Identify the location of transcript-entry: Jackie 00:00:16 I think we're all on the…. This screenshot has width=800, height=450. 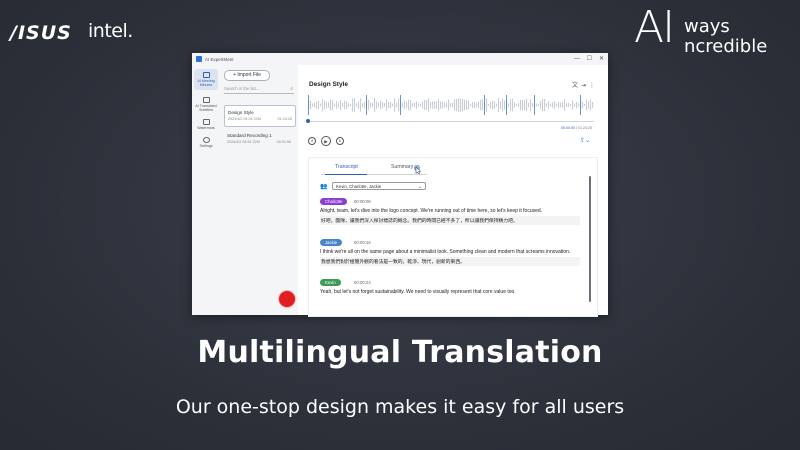
(450, 252).